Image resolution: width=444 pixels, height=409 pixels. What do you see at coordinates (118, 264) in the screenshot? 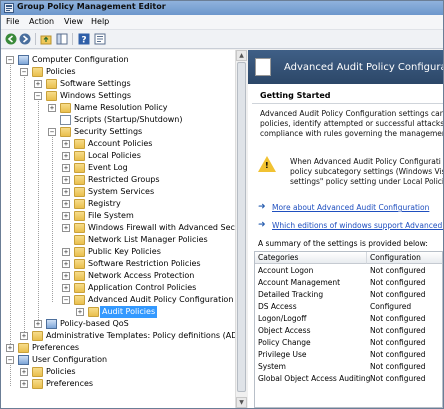
I see `tree-item-software-restriction-policies: + Software Restriction Policies` at bounding box center [118, 264].